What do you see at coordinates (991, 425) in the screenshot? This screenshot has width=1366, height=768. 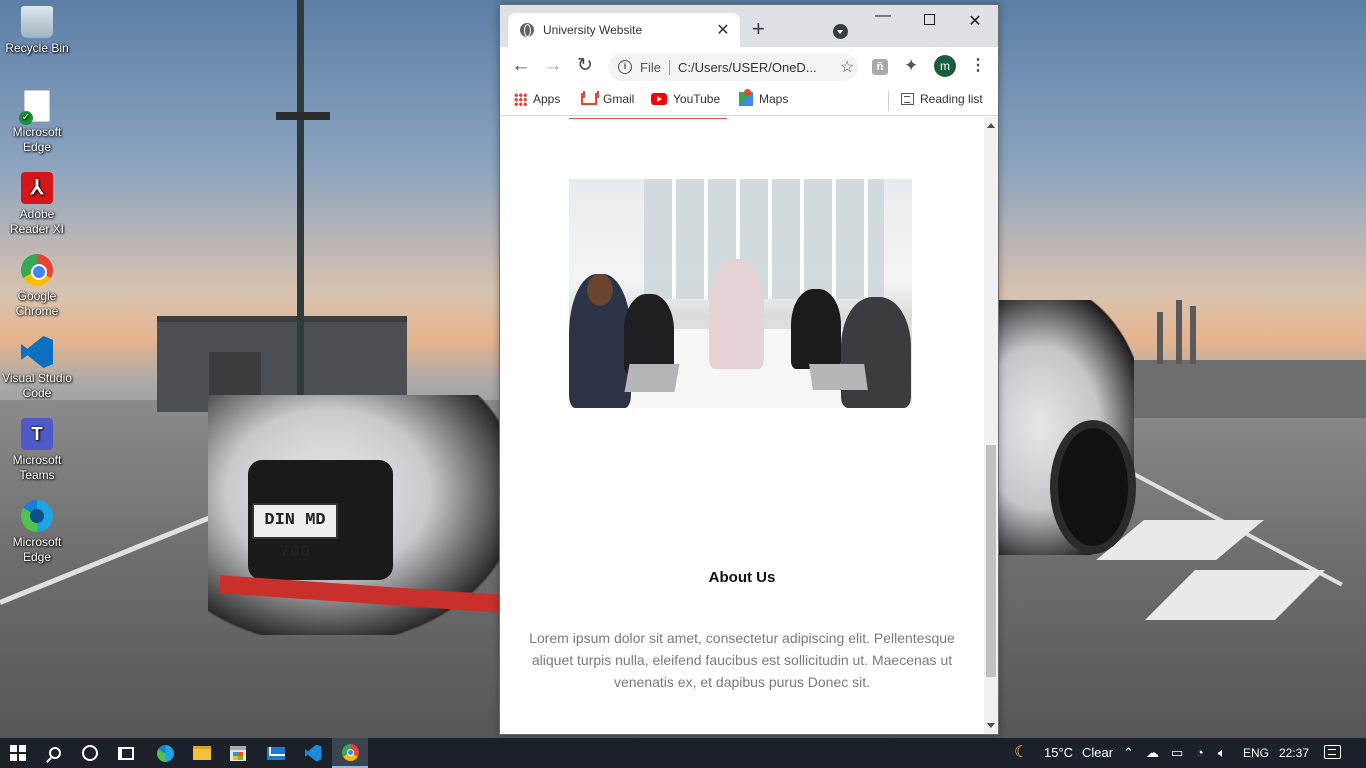 I see `page-scrollbar` at bounding box center [991, 425].